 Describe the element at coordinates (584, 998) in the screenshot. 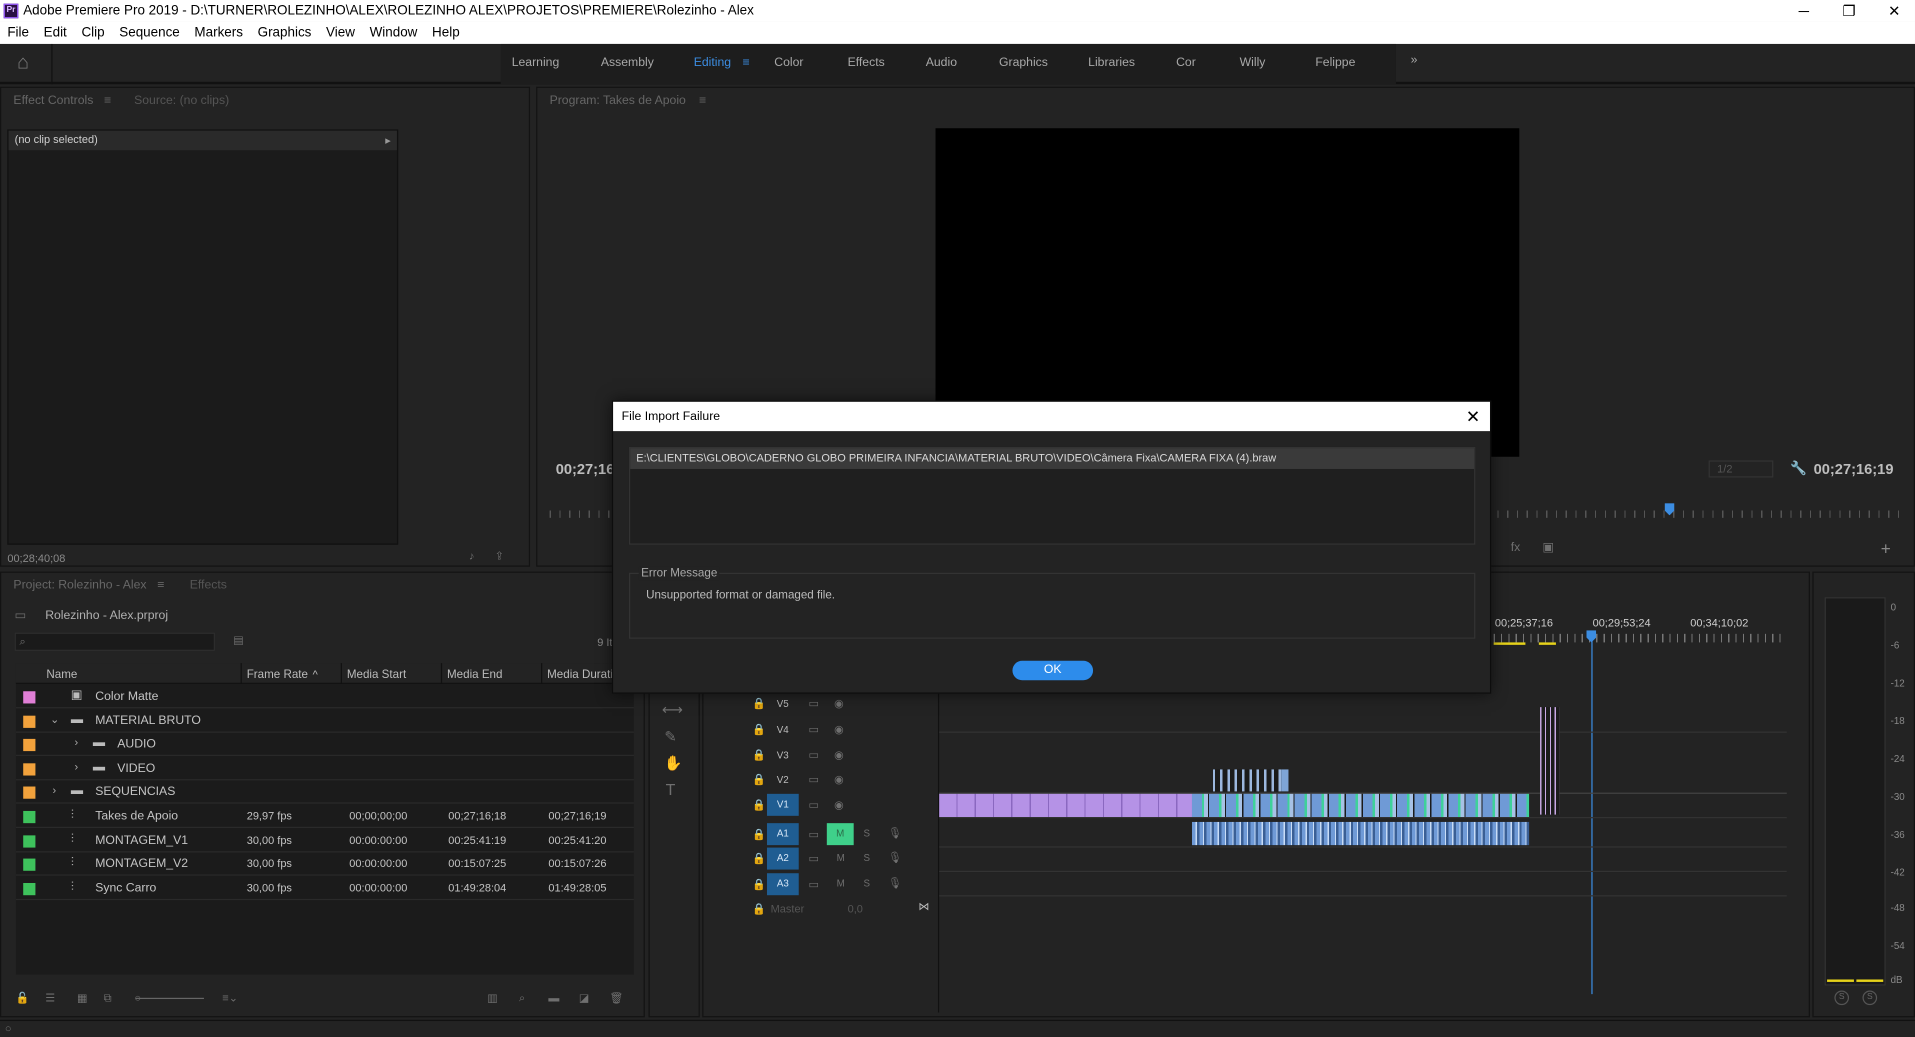

I see `new-item-icon: ◪` at that location.